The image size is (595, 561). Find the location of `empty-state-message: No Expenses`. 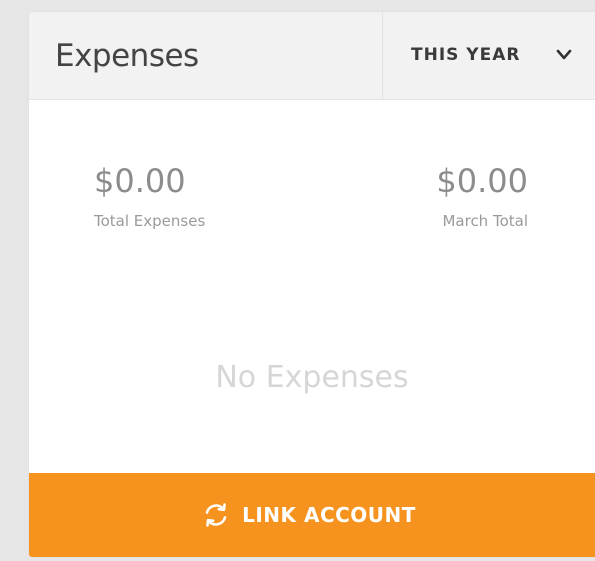

empty-state-message: No Expenses is located at coordinates (312, 377).